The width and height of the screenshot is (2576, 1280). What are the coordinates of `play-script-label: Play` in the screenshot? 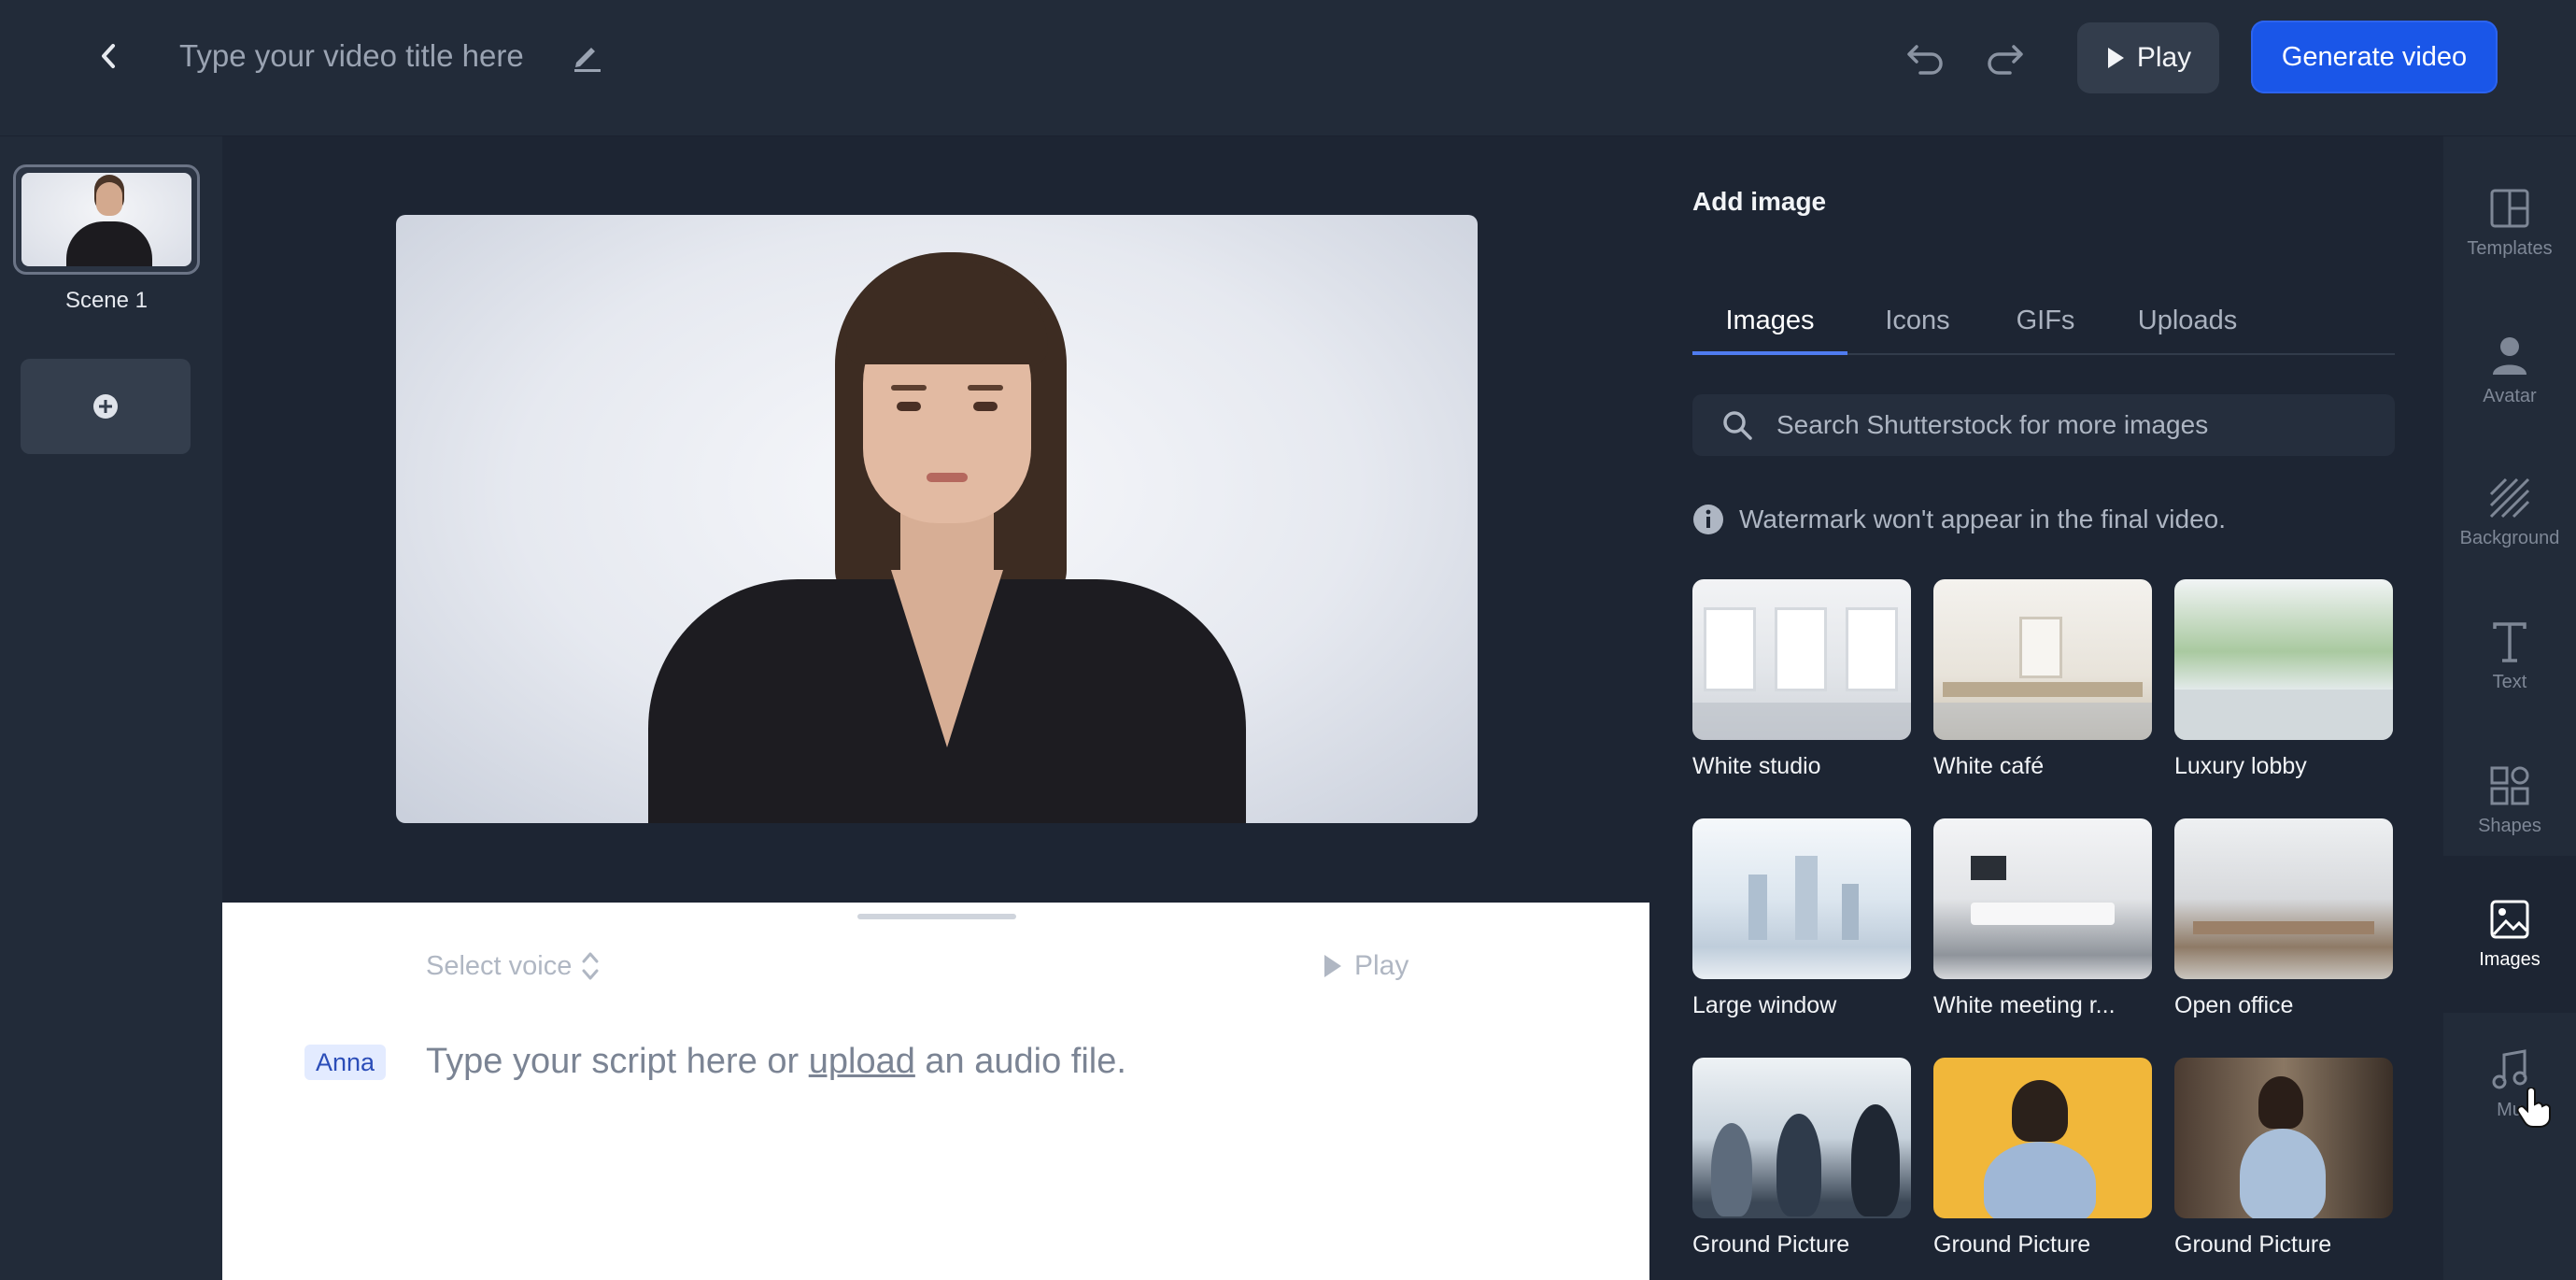 It's located at (1381, 965).